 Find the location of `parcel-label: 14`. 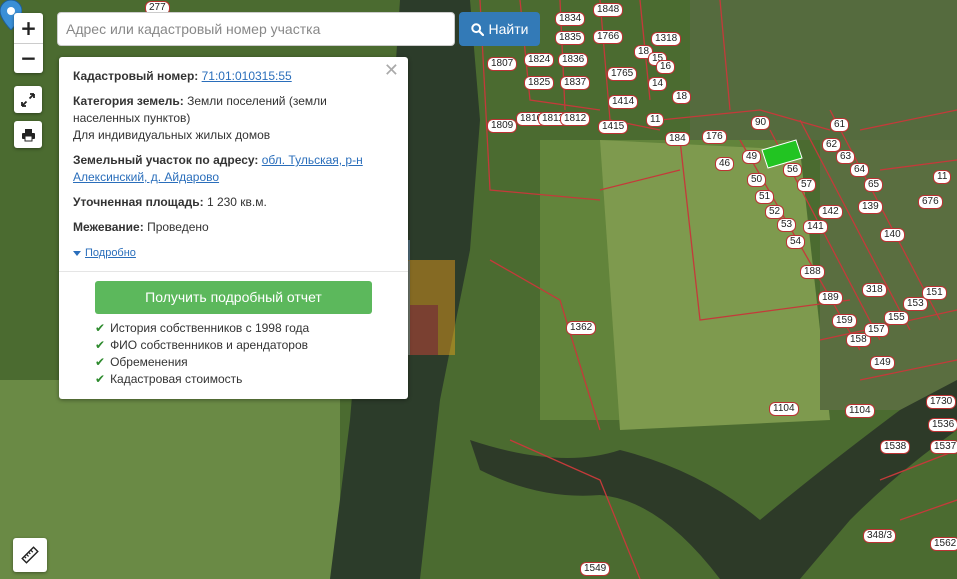

parcel-label: 14 is located at coordinates (658, 84).